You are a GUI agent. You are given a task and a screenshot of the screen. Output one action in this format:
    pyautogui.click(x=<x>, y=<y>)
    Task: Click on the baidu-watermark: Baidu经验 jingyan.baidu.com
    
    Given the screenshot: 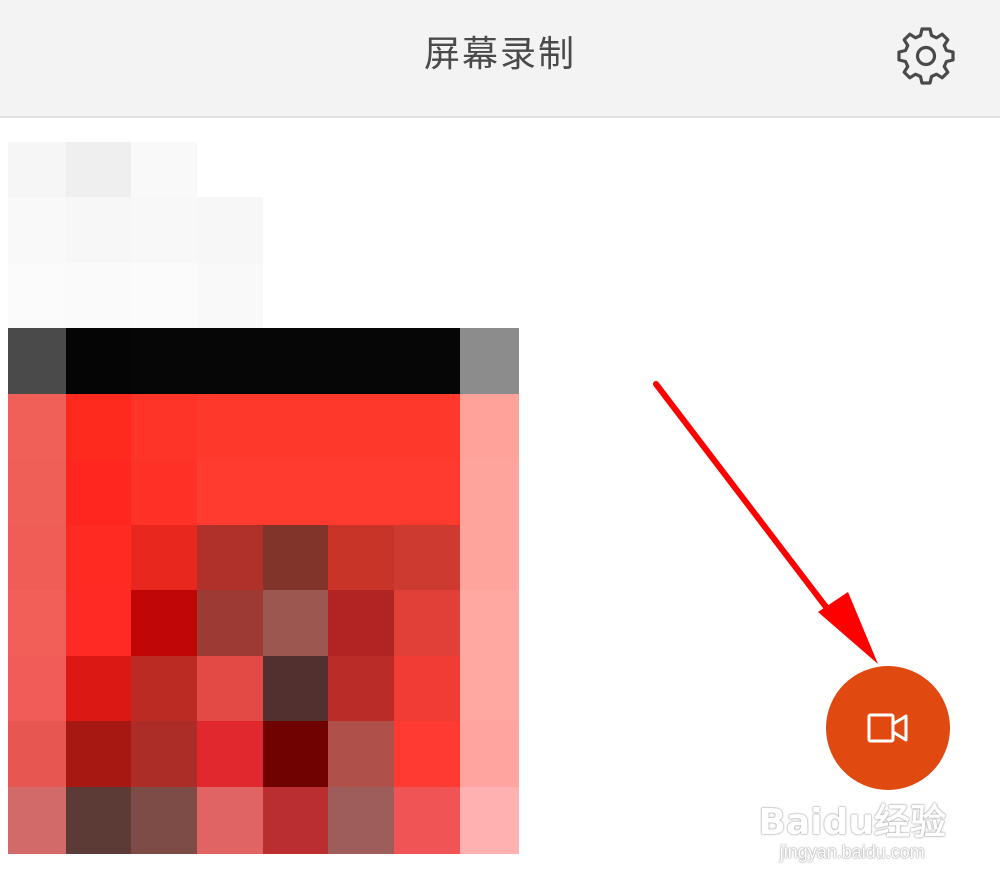 What is the action you would take?
    pyautogui.click(x=852, y=832)
    